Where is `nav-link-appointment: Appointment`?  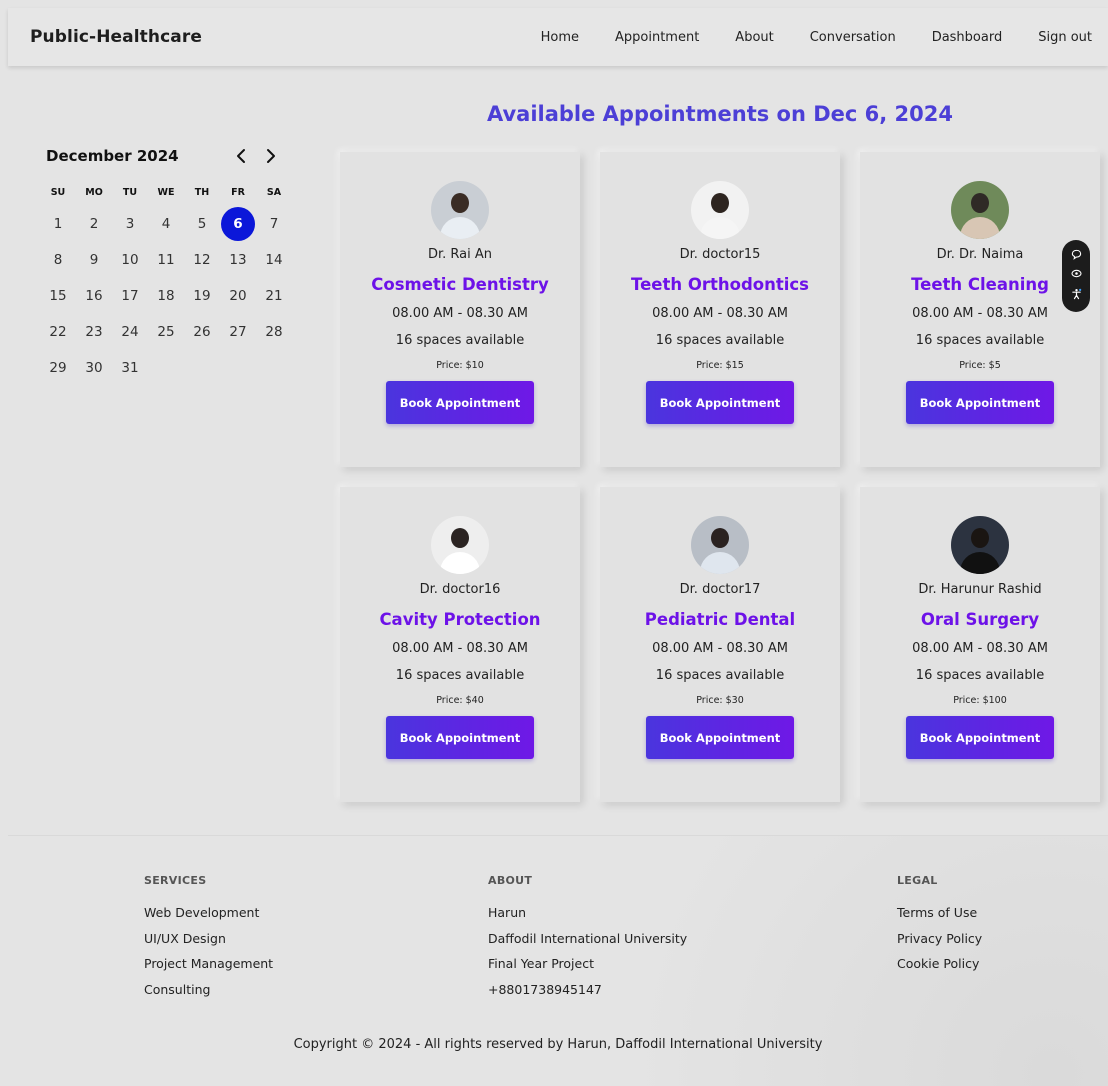 nav-link-appointment: Appointment is located at coordinates (657, 37).